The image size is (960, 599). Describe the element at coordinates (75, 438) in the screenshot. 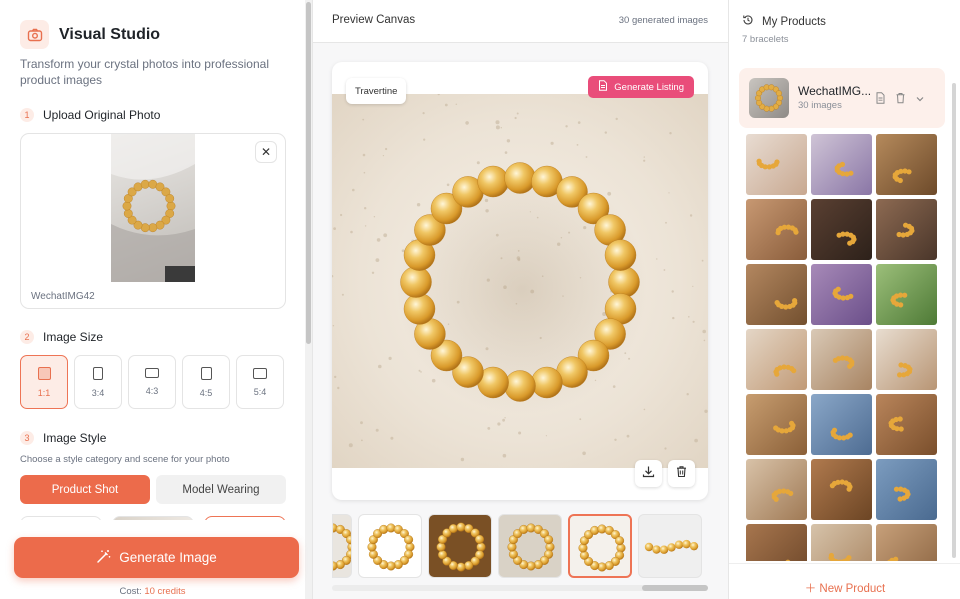

I see `step-label: Image Style` at that location.